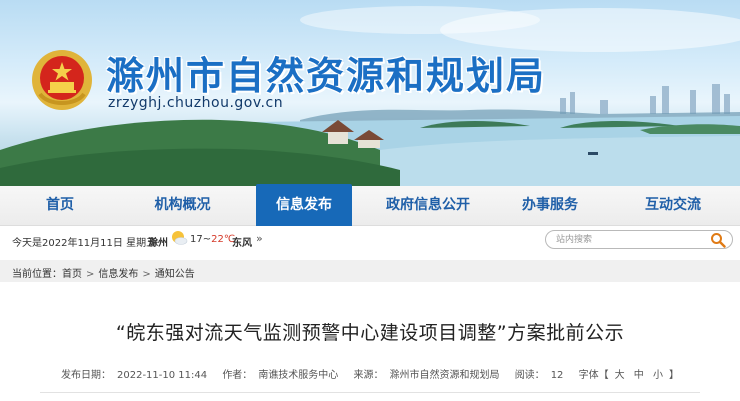 This screenshot has height=401, width=740. What do you see at coordinates (370, 240) in the screenshot?
I see `info-bar: 今天是2022年11月11日 星期五 滁州 17~22℃ 东风 »` at bounding box center [370, 240].